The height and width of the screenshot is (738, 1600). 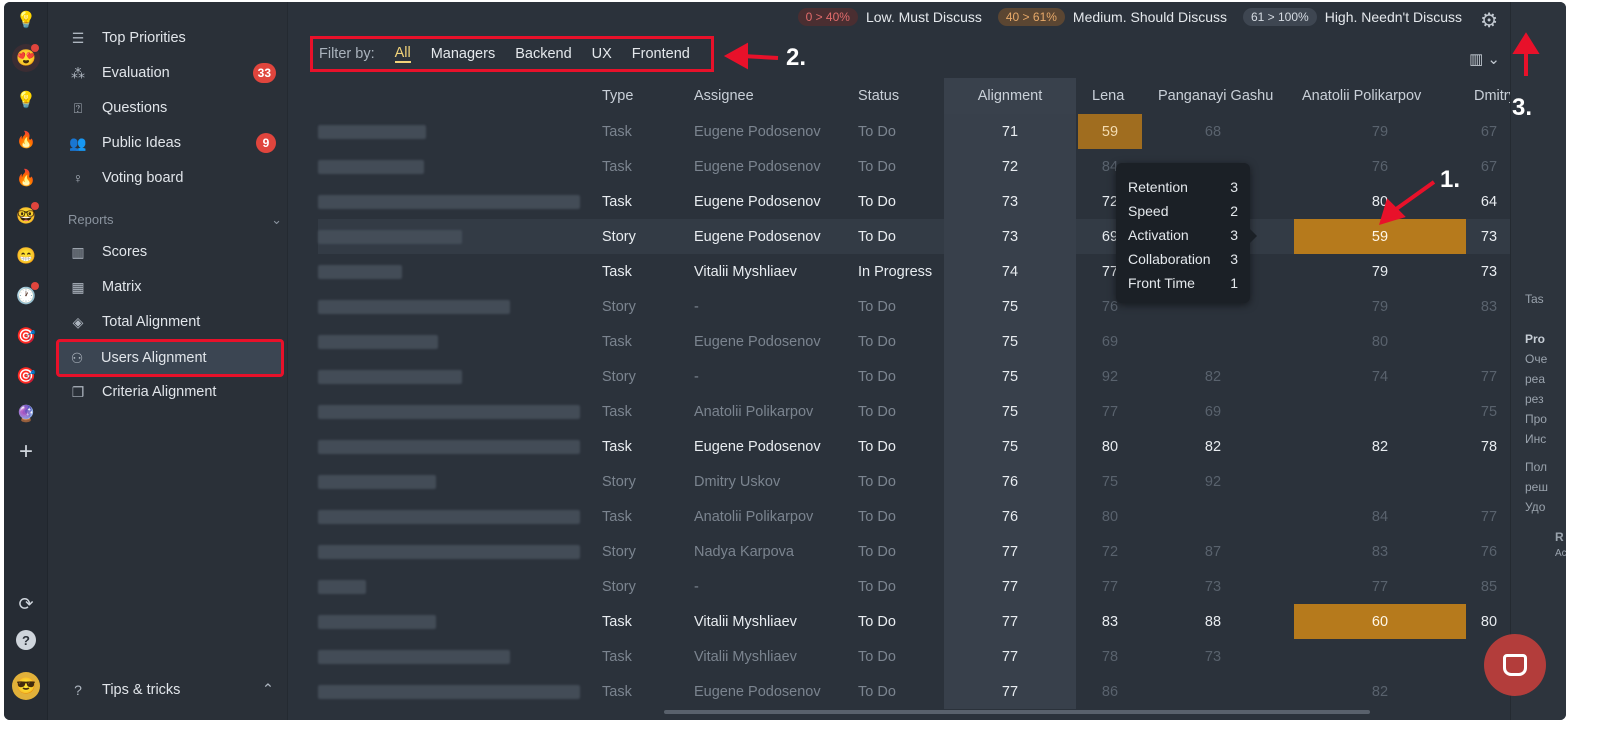 What do you see at coordinates (724, 96) in the screenshot?
I see `column-header-assignee: Assignee` at bounding box center [724, 96].